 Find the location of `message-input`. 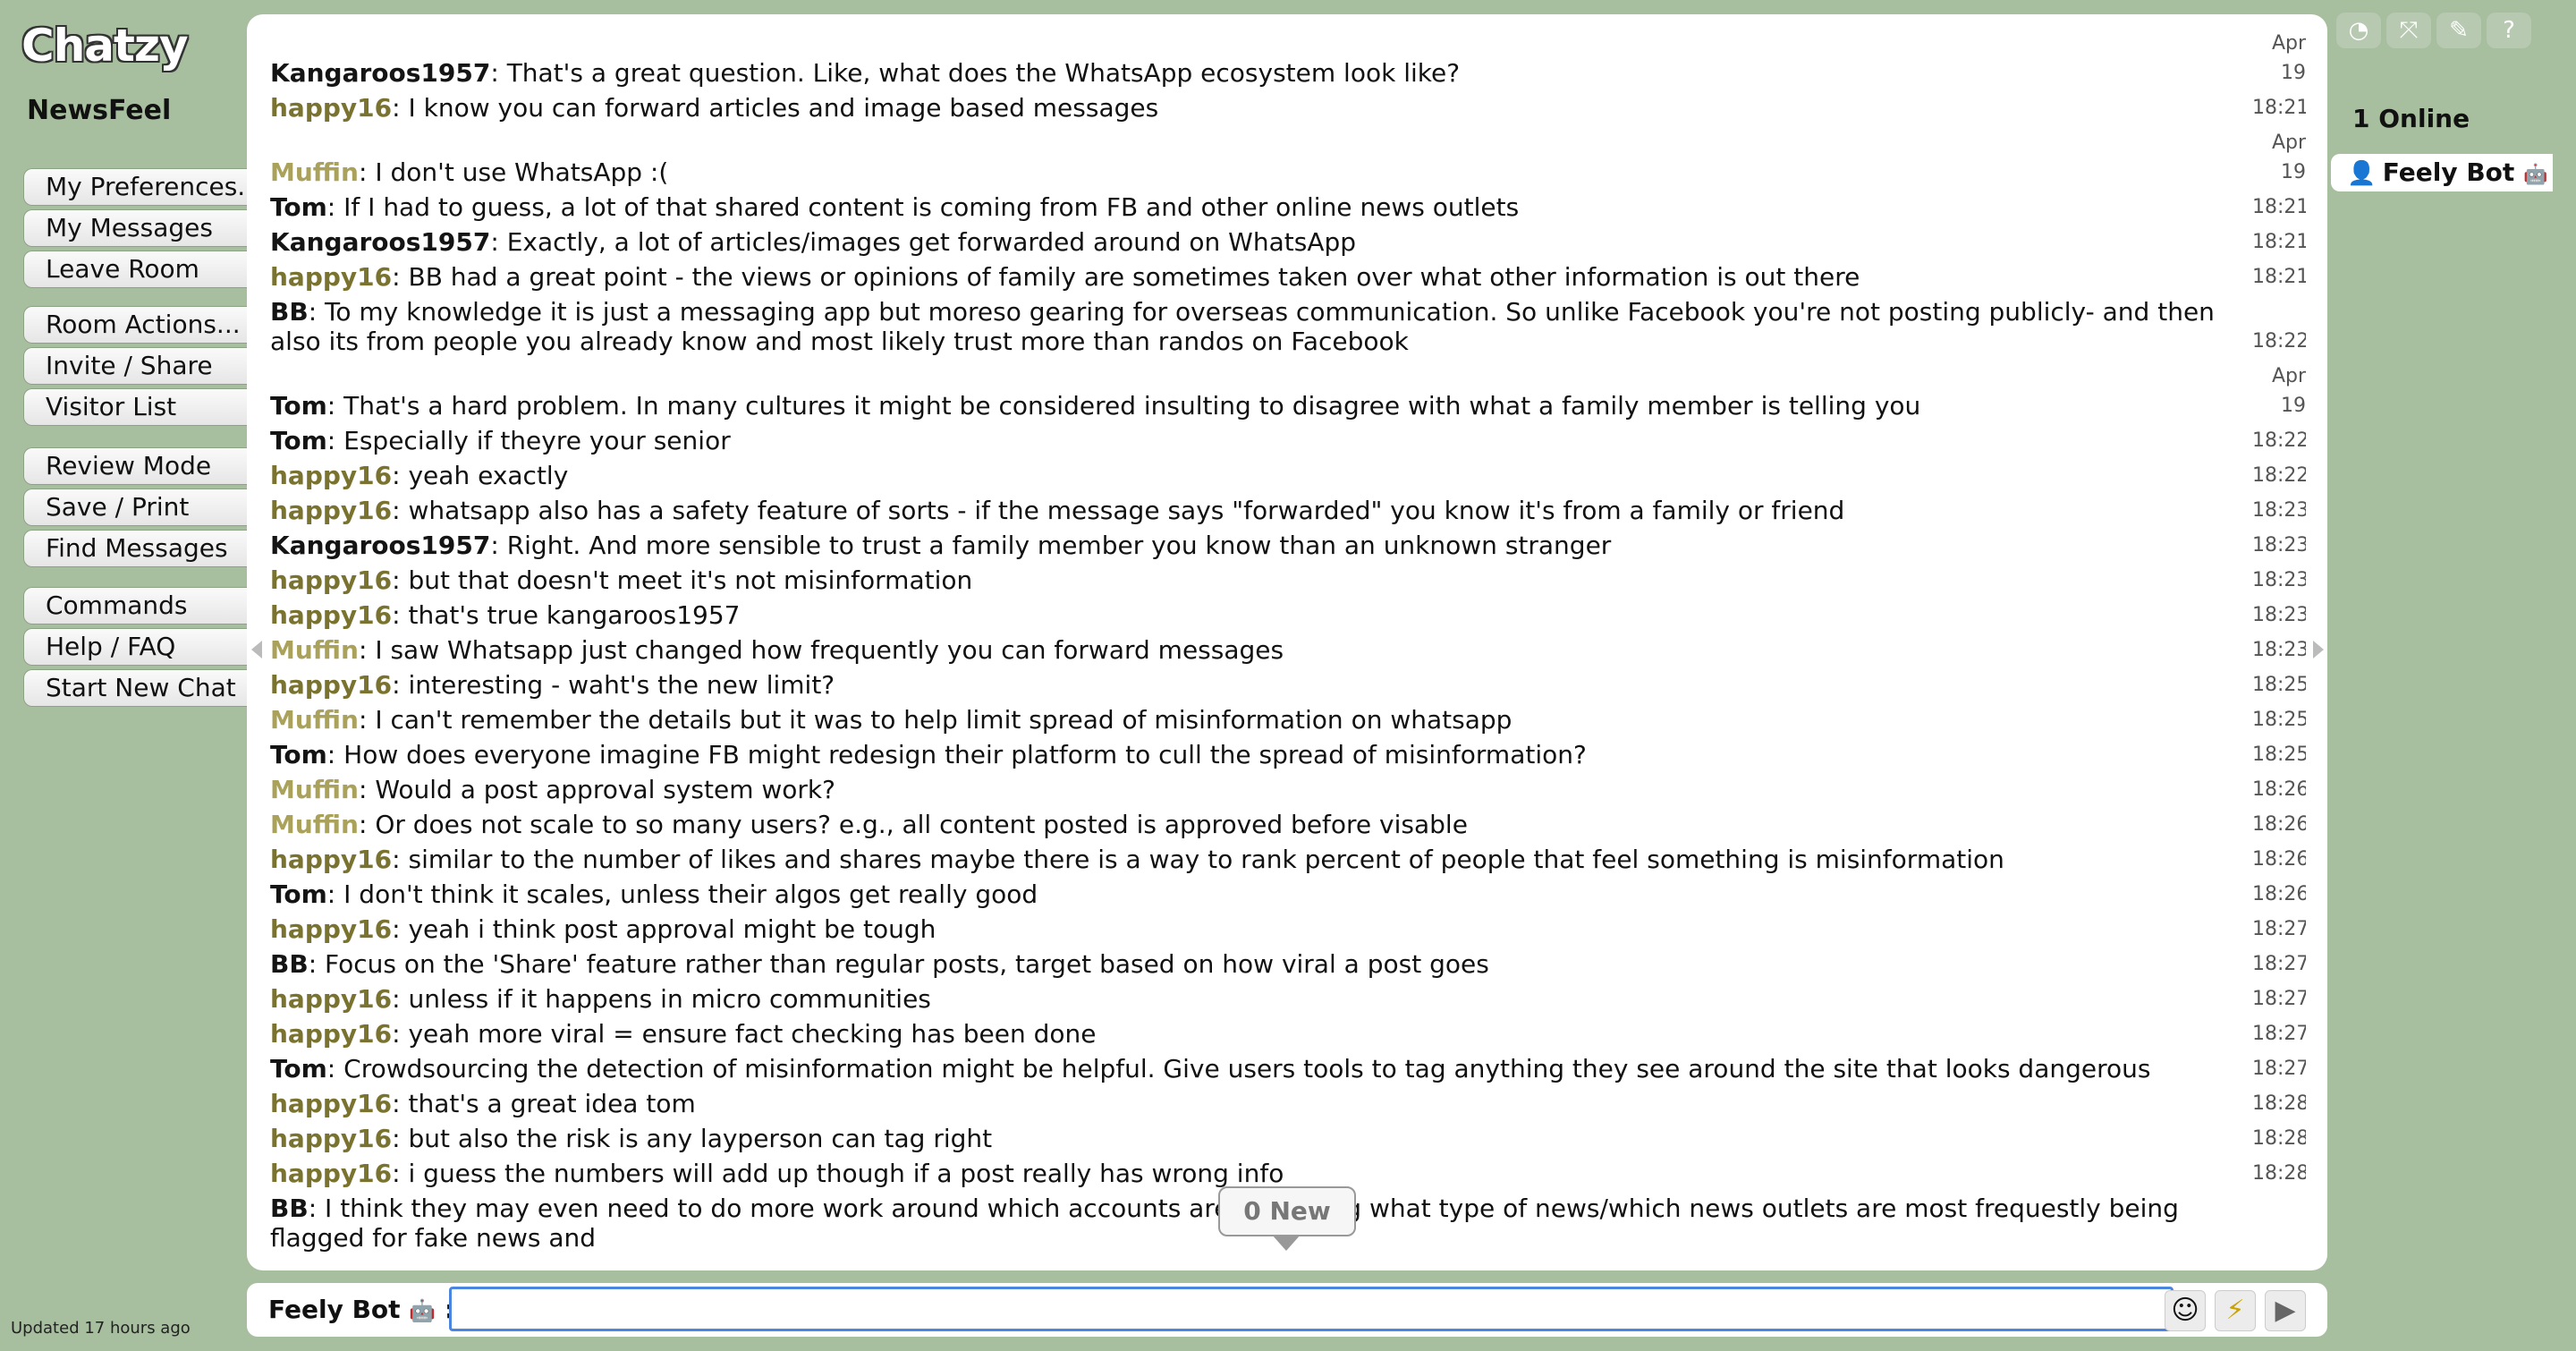

message-input is located at coordinates (1311, 1309).